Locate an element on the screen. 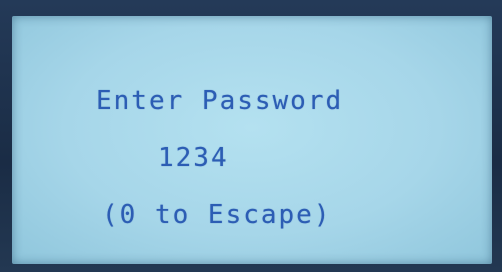 This screenshot has height=272, width=502. prompt-label: Enter Password is located at coordinates (220, 101).